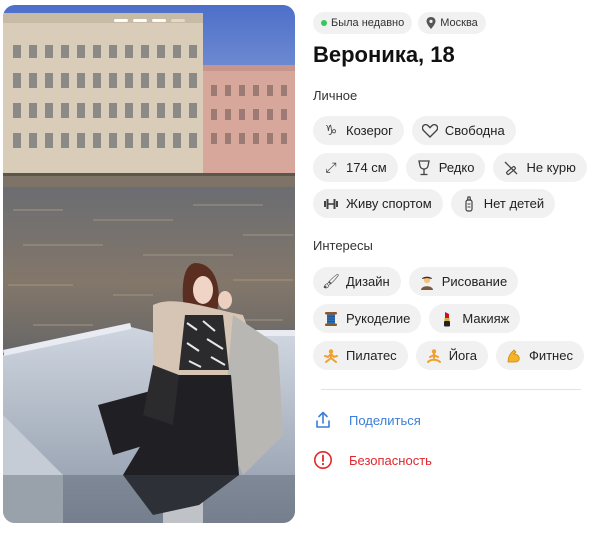 This screenshot has height=538, width=600. I want to click on profile-name: Вероника, 18, so click(384, 54).